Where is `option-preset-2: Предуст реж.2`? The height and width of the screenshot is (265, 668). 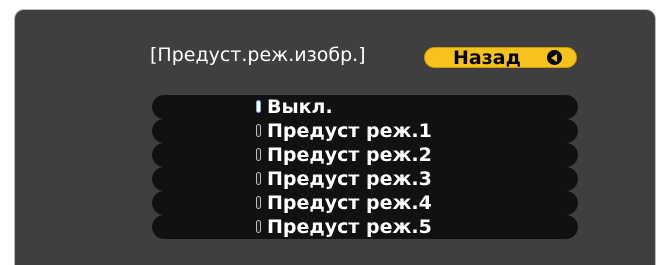
option-preset-2: Предуст реж.2 is located at coordinates (365, 155).